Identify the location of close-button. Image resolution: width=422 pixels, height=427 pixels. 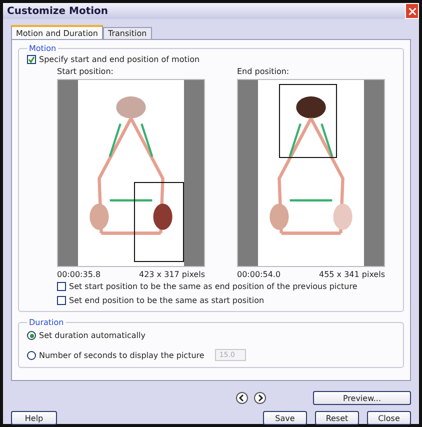
(412, 11).